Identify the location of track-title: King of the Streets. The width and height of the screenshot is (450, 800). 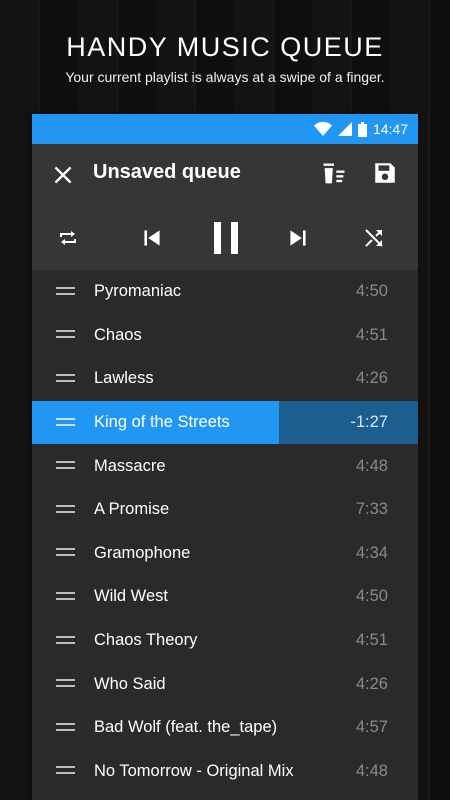
(162, 422).